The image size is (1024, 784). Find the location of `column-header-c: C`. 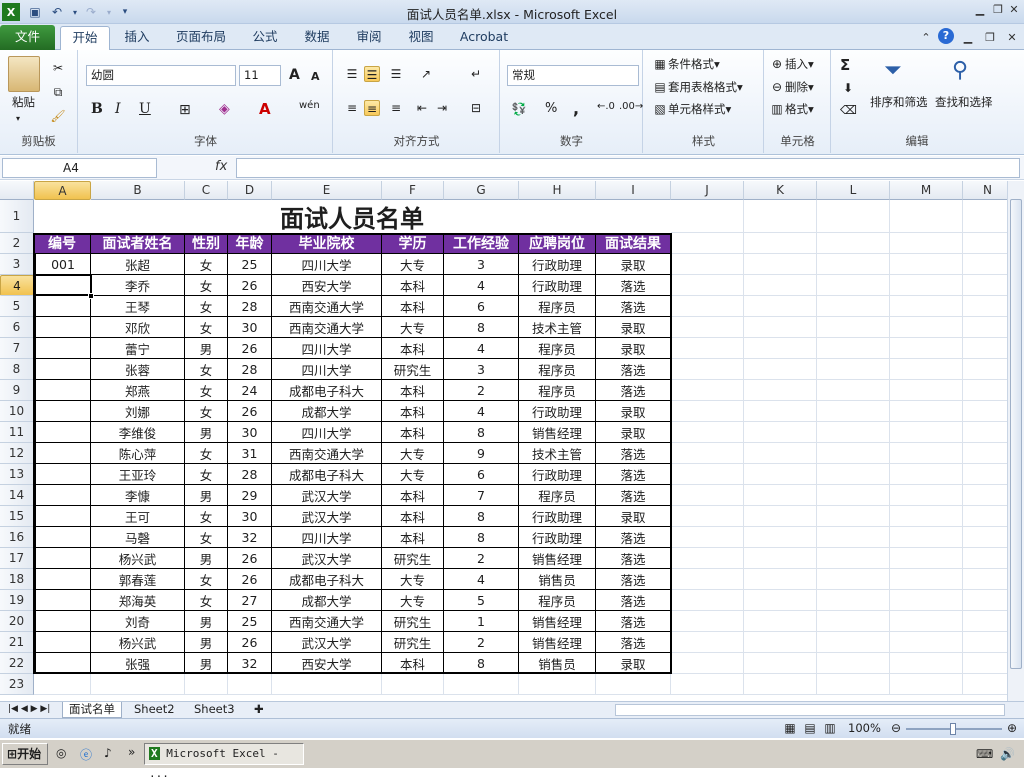

column-header-c: C is located at coordinates (206, 190).